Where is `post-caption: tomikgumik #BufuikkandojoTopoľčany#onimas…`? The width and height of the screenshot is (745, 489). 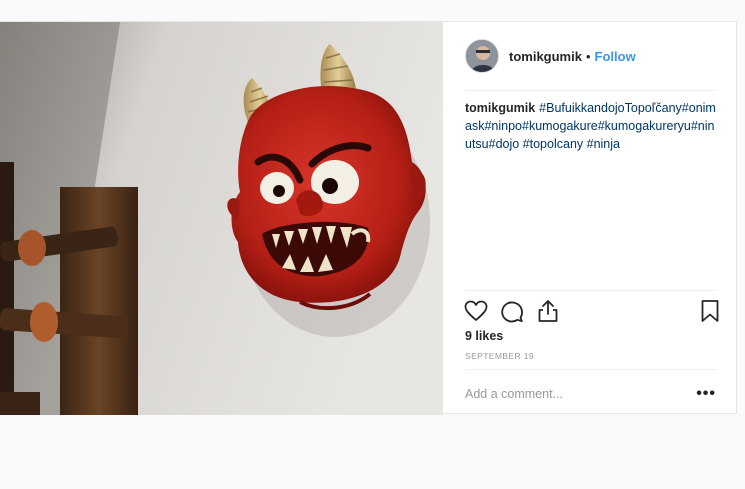 post-caption: tomikgumik #BufuikkandojoTopoľčany#onimas… is located at coordinates (592, 126).